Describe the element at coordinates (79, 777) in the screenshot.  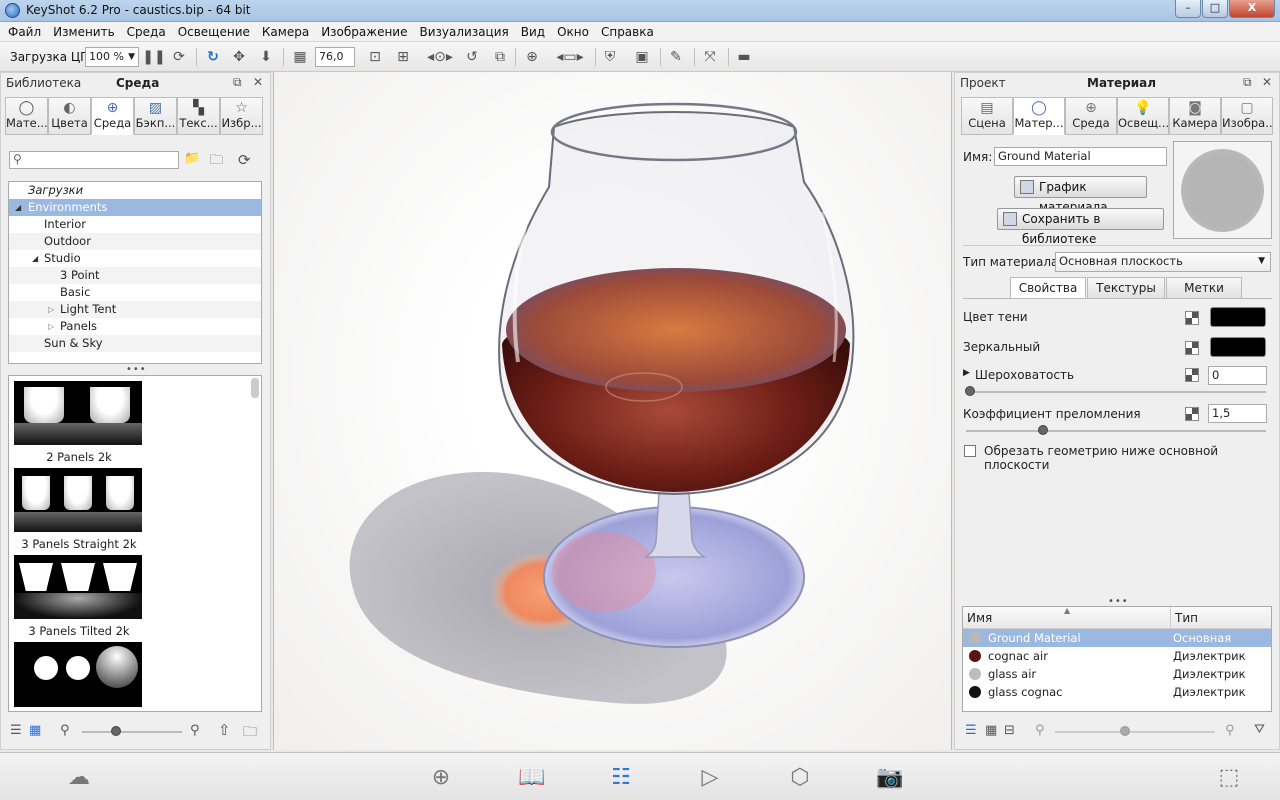
I see `cloud-icon: ☁` at that location.